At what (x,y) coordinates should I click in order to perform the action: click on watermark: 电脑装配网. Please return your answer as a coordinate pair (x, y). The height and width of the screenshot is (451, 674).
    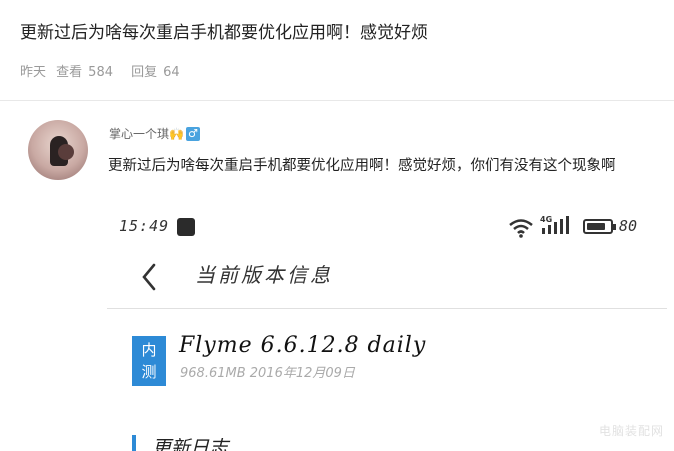
    Looking at the image, I should click on (631, 431).